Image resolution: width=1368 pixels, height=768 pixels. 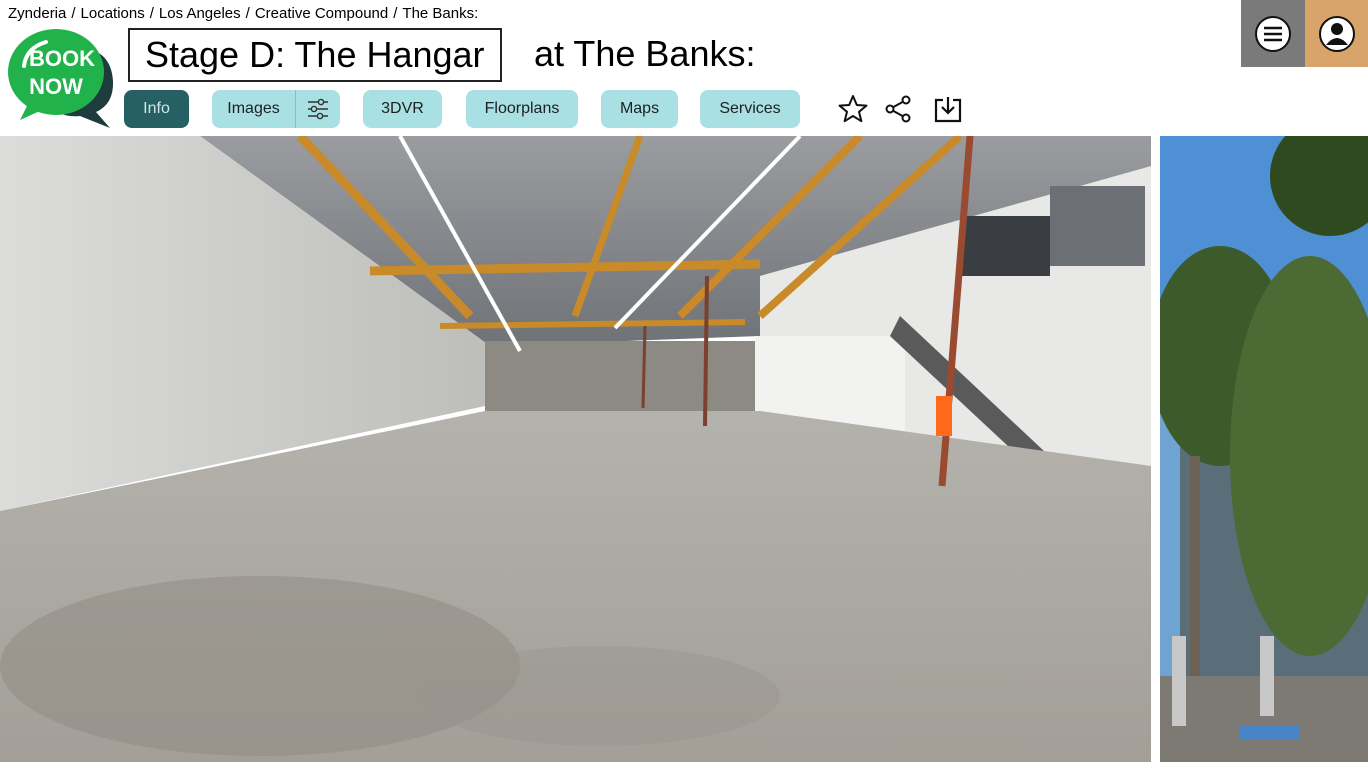 What do you see at coordinates (639, 109) in the screenshot?
I see `tab-maps: Maps` at bounding box center [639, 109].